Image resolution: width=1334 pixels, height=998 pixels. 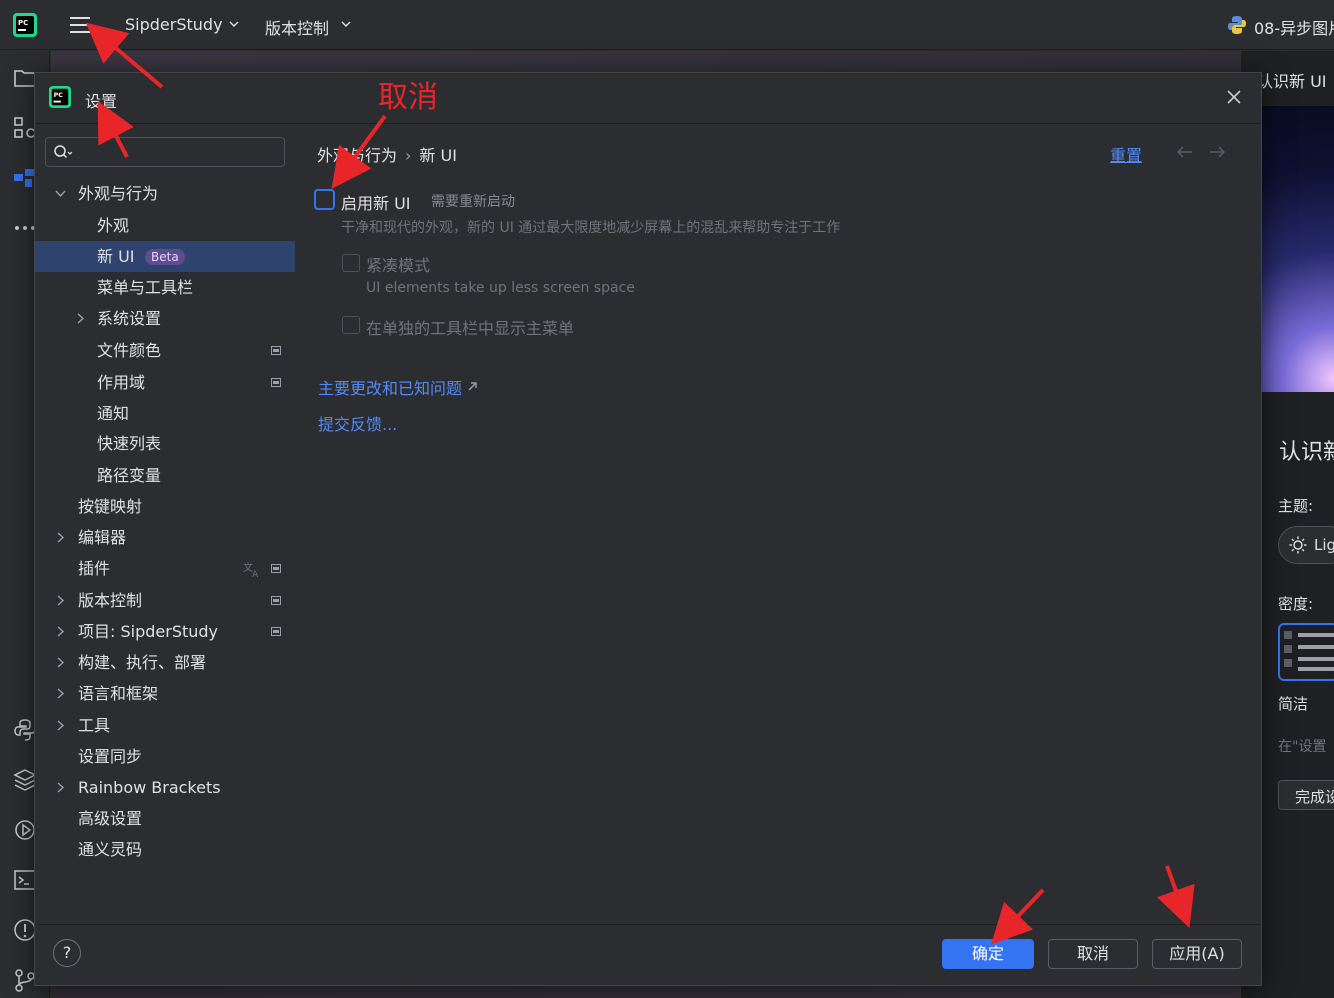 What do you see at coordinates (500, 288) in the screenshot?
I see `compact-mode-description: UI elements take up less screen space` at bounding box center [500, 288].